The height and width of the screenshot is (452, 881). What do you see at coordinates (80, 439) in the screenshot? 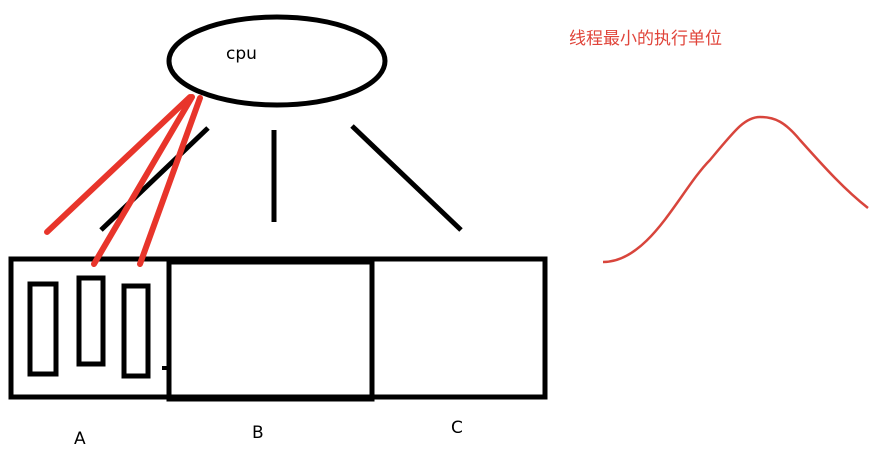
I see `region-a-label: A` at bounding box center [80, 439].